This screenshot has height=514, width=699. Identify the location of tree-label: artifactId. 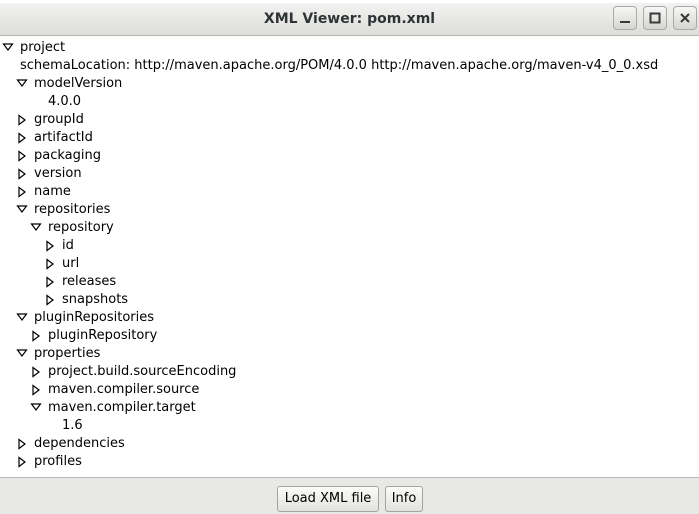
(63, 137).